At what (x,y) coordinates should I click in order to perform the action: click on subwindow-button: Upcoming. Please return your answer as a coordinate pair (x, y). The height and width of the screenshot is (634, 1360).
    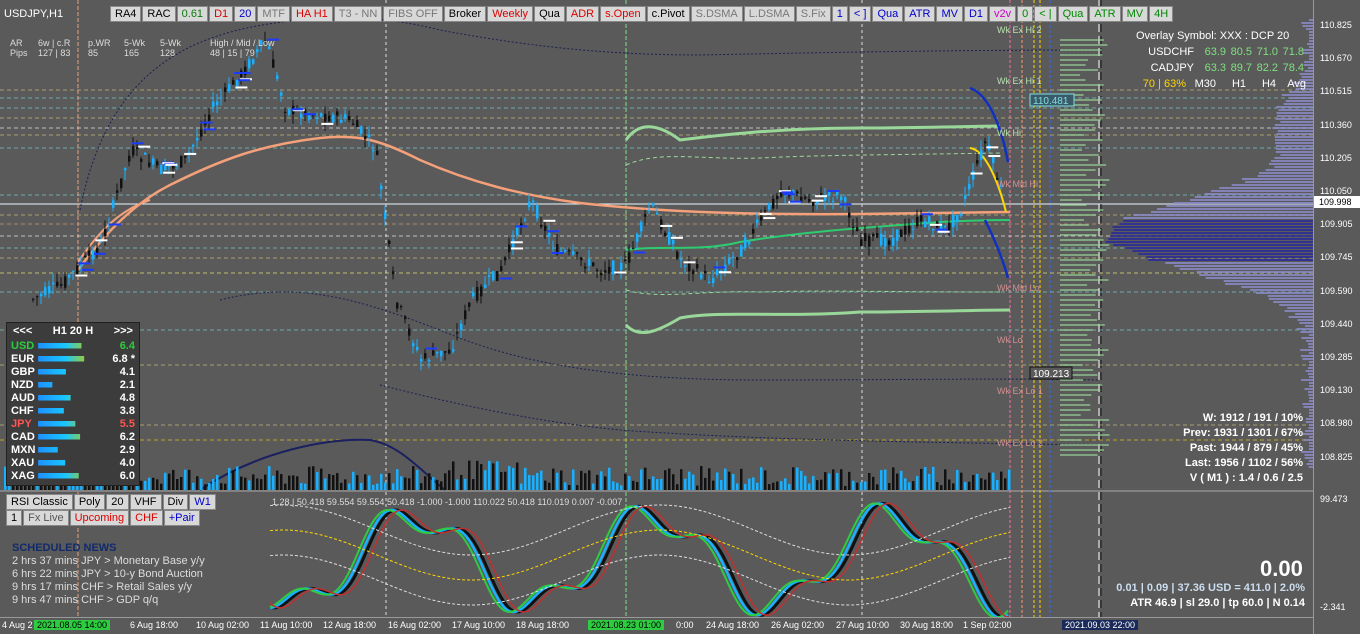
    Looking at the image, I should click on (99, 518).